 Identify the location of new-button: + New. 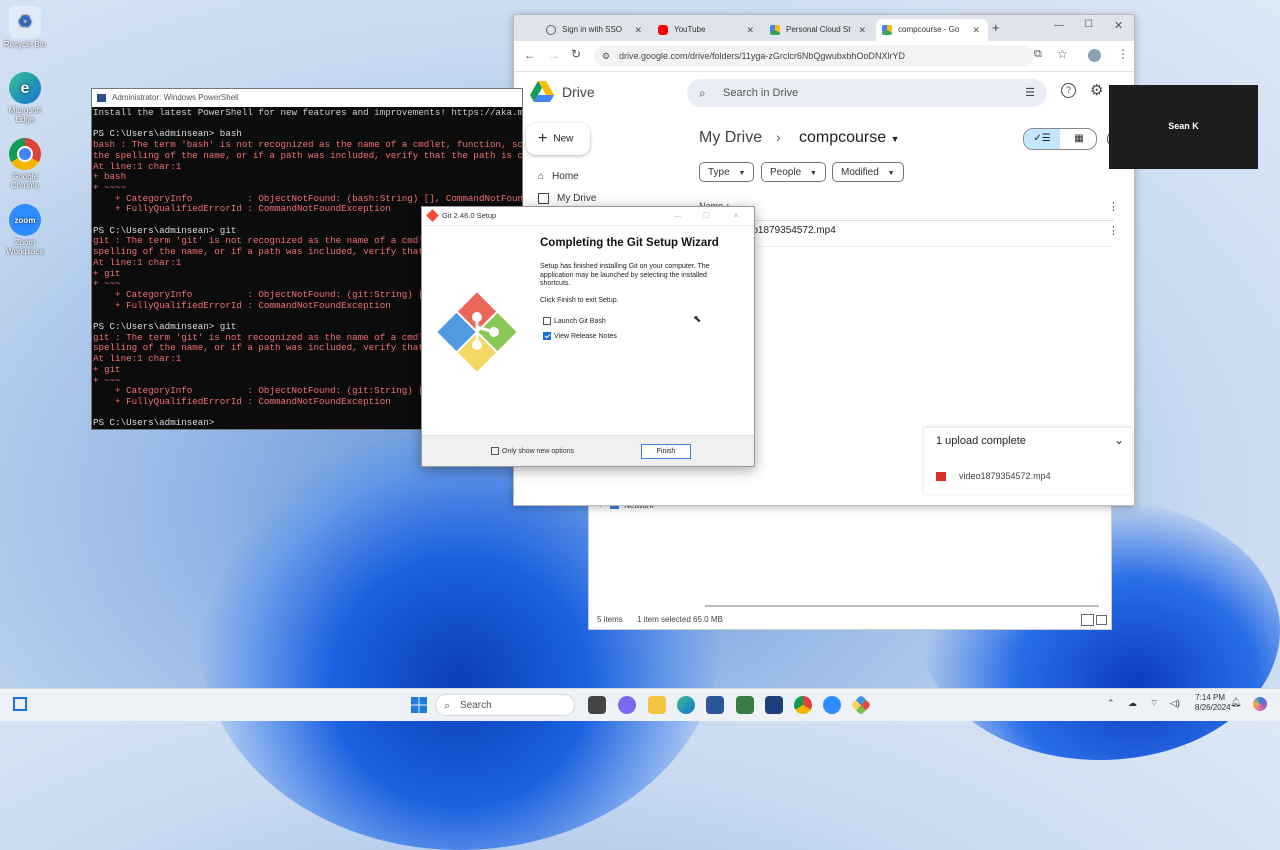
(558, 139).